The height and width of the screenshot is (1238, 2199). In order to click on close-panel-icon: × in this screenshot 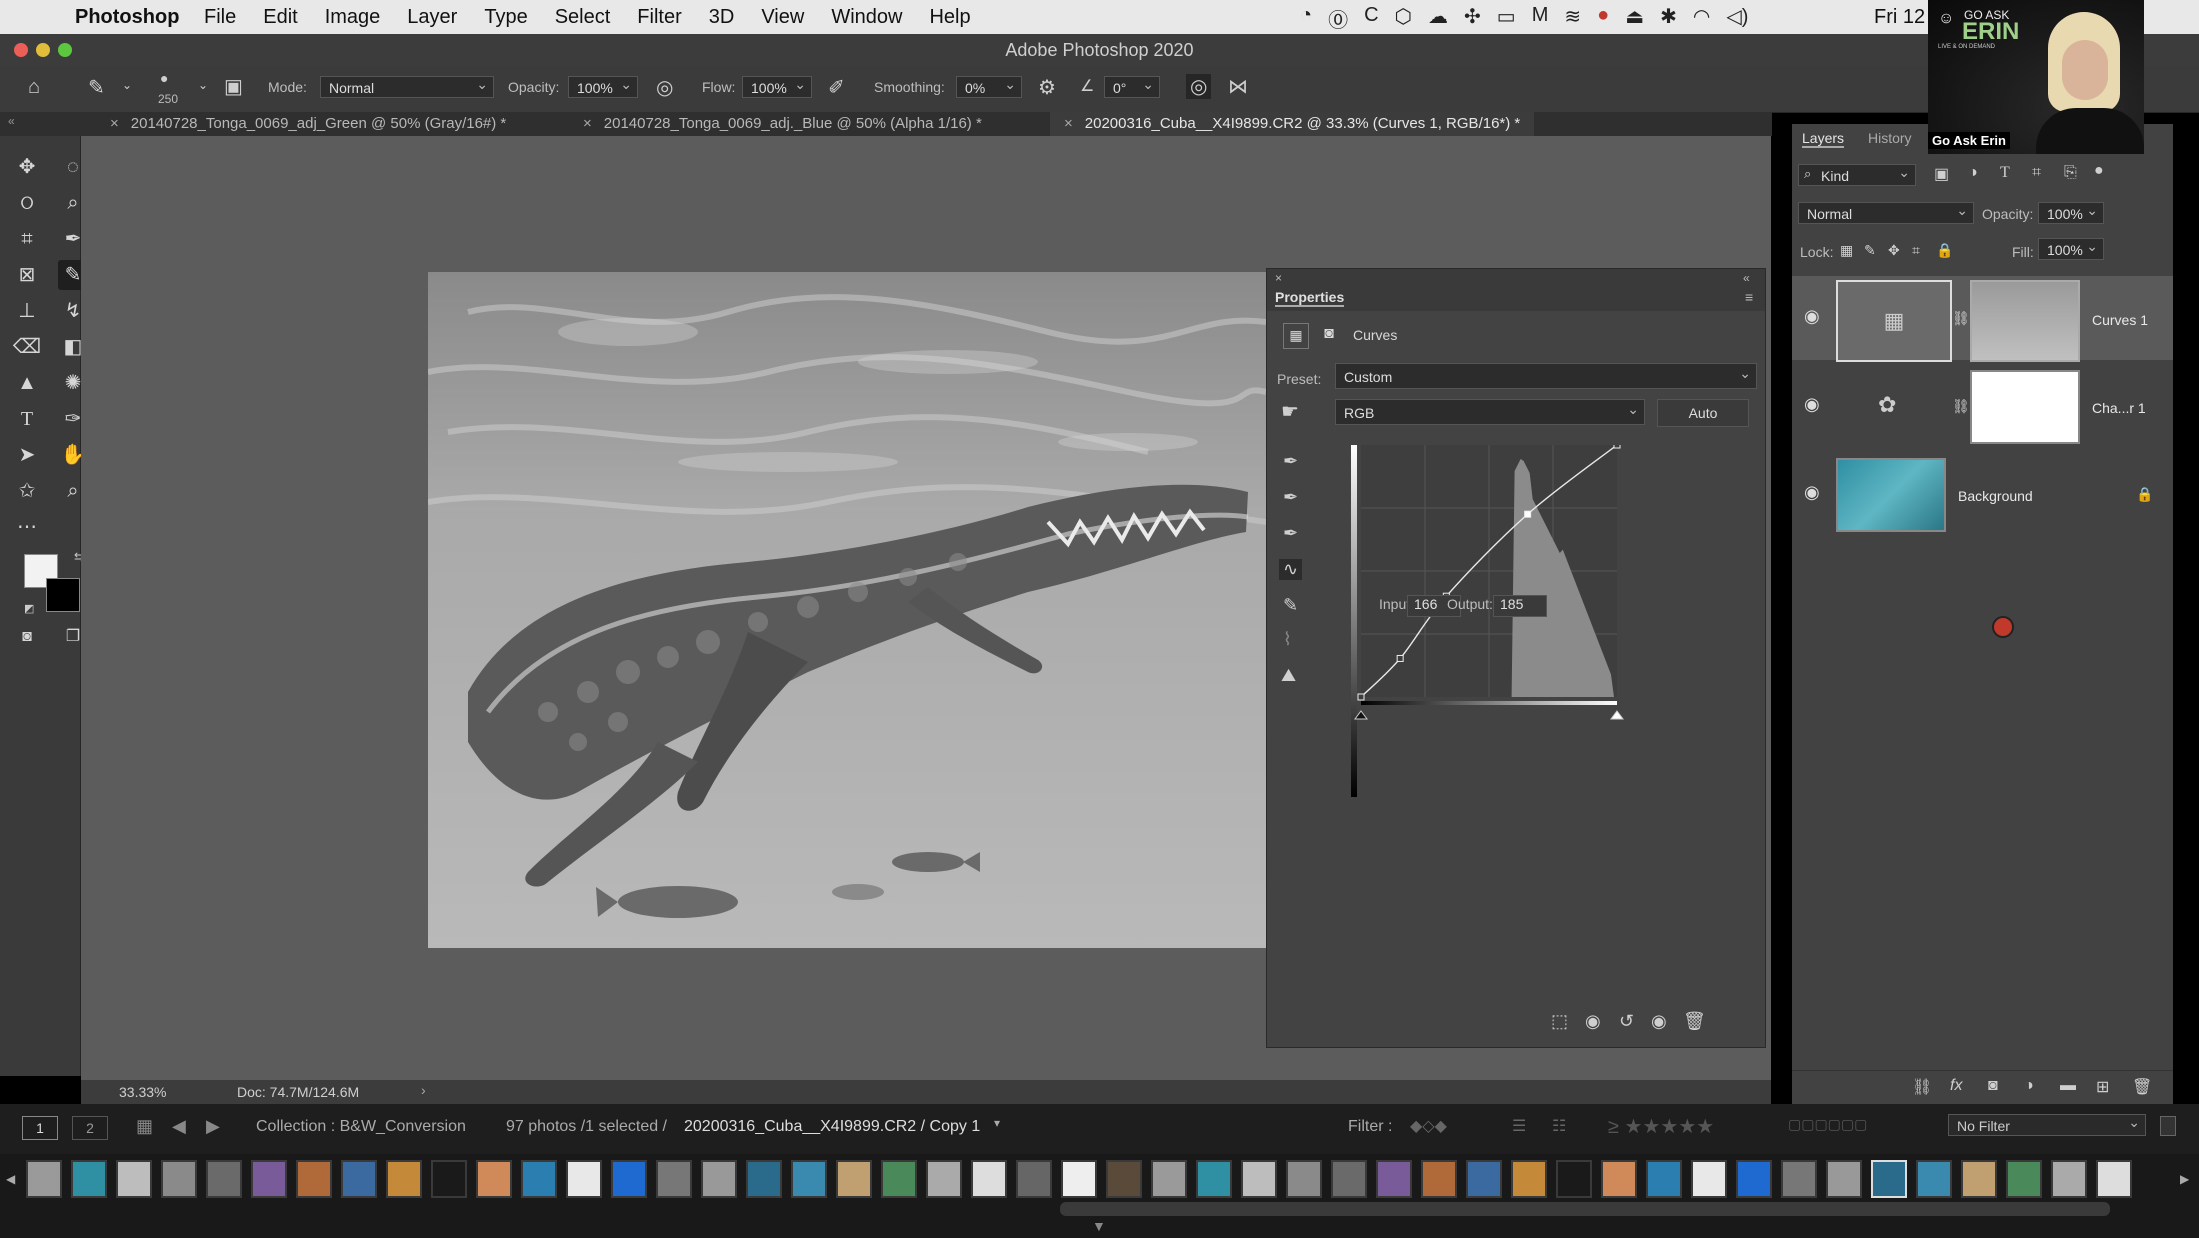, I will do `click(1278, 278)`.